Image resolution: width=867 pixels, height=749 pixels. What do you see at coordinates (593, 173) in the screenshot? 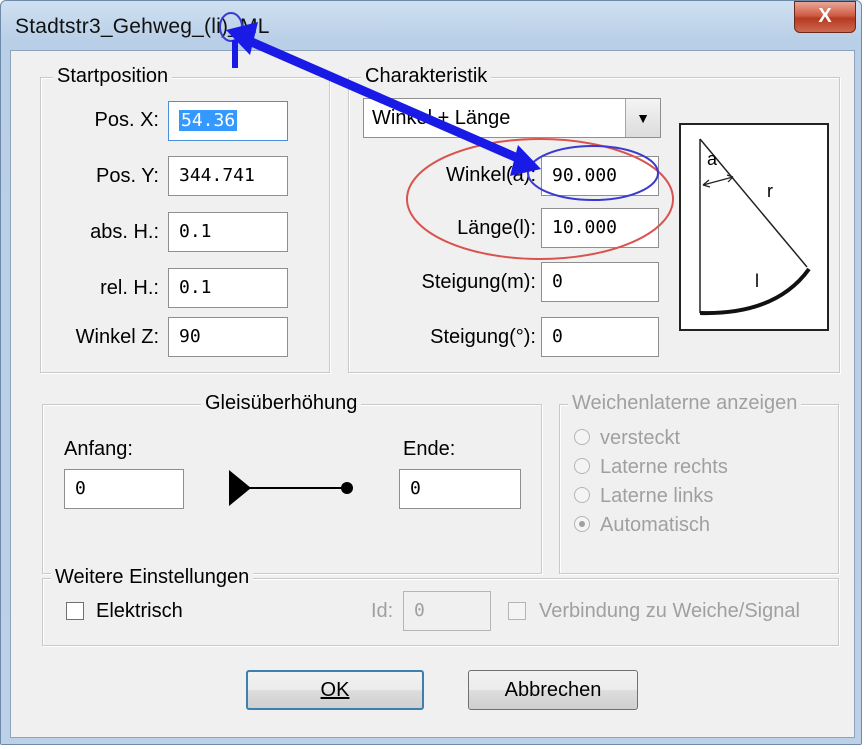
I see `annotation-blue-ellipse` at bounding box center [593, 173].